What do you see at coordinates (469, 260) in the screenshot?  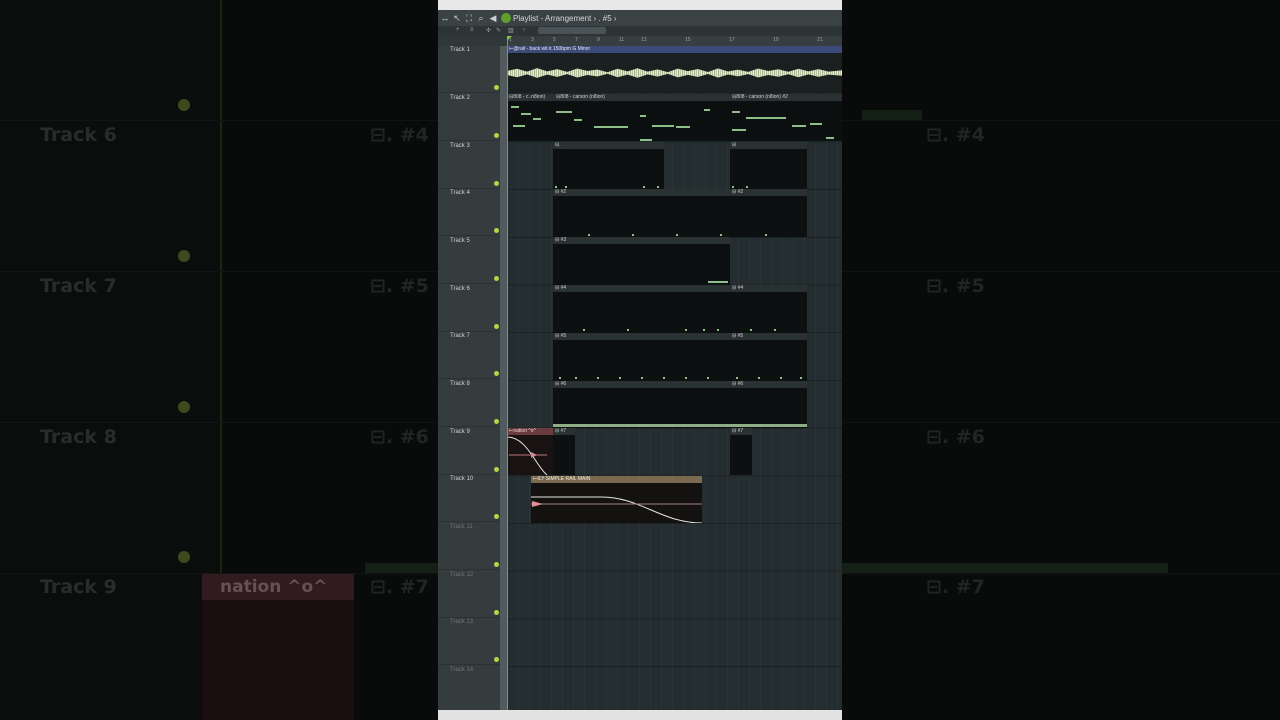 I see `track-header: Track 5` at bounding box center [469, 260].